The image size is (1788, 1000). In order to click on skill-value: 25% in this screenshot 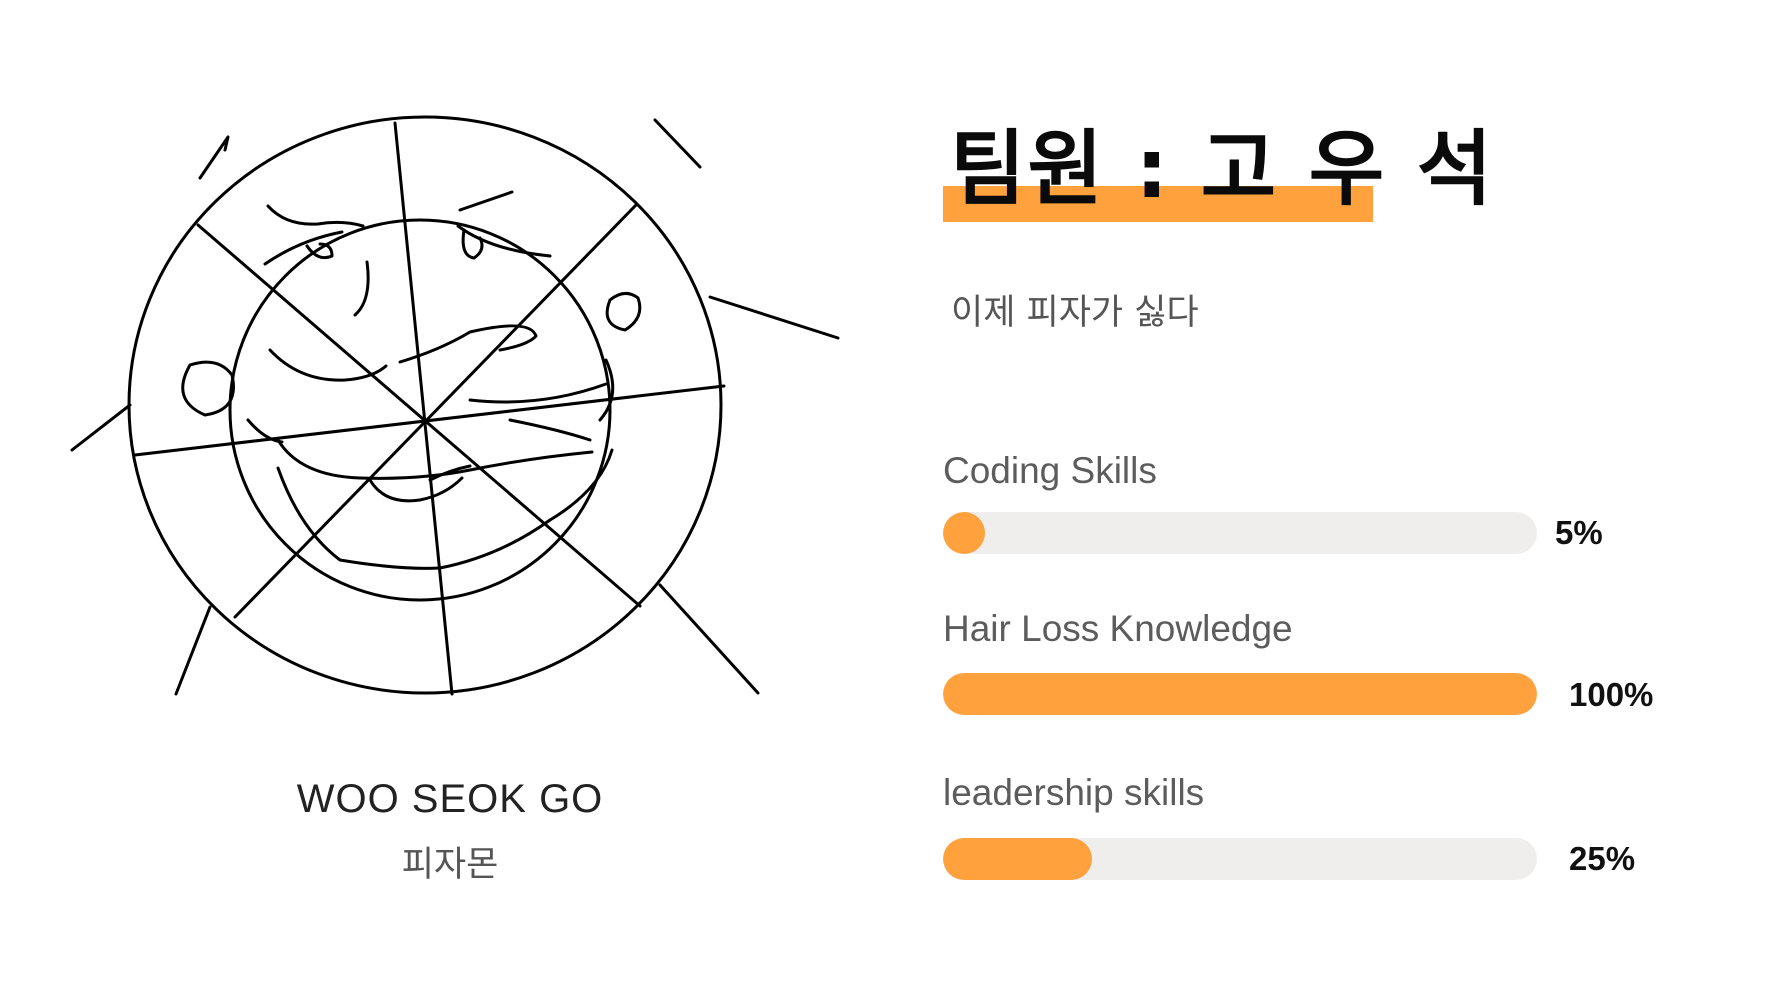, I will do `click(1602, 858)`.